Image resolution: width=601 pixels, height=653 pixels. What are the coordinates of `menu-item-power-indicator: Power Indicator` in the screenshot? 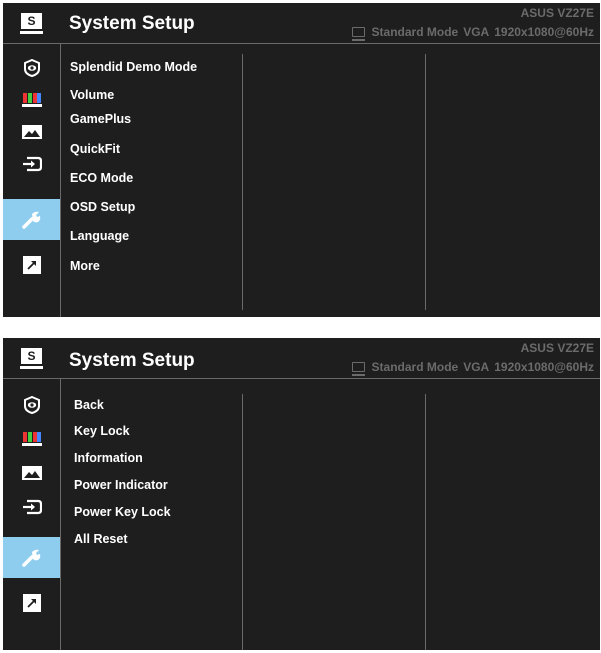 It's located at (121, 485).